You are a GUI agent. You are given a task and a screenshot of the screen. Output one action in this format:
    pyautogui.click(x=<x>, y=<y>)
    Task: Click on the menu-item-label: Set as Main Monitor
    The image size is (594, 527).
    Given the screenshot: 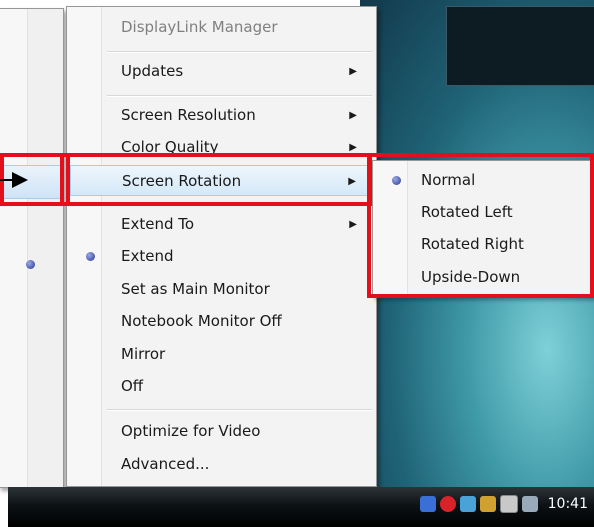 What is the action you would take?
    pyautogui.click(x=195, y=289)
    